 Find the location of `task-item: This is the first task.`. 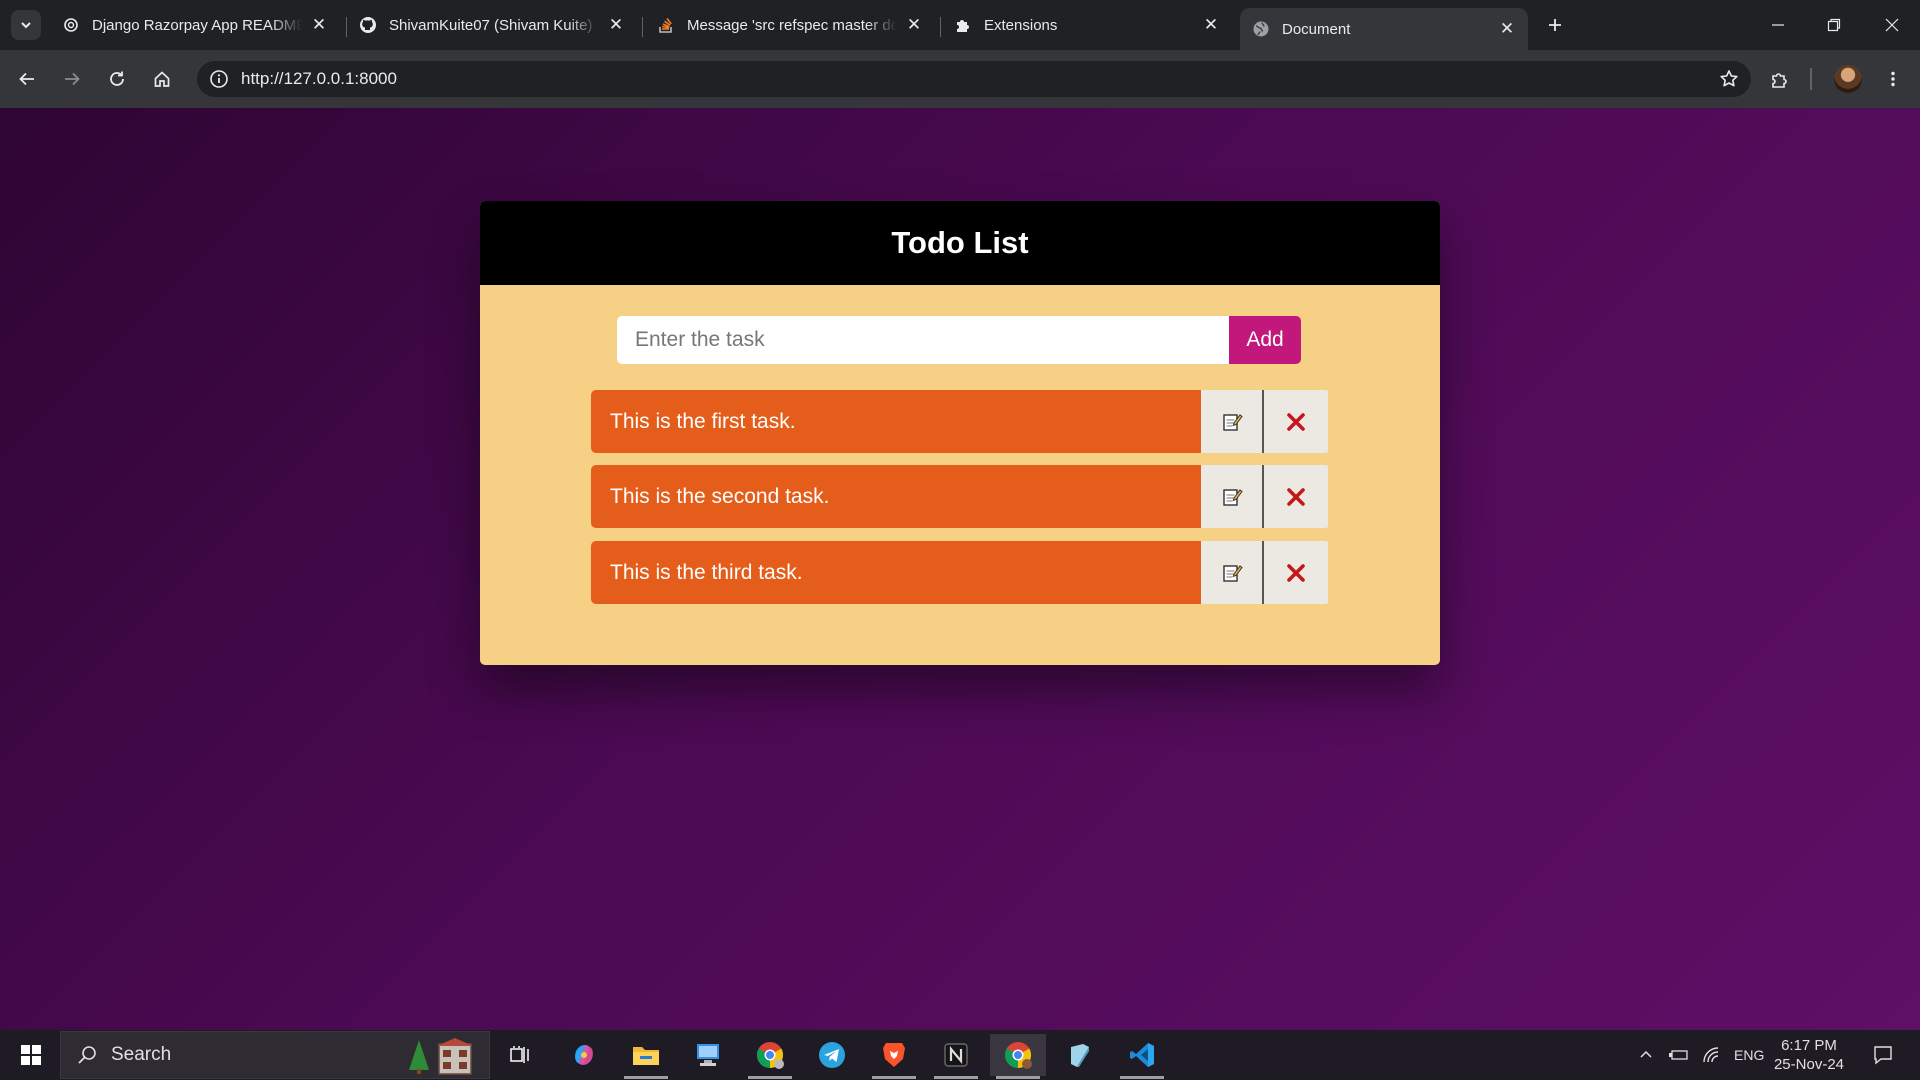

task-item: This is the first task. is located at coordinates (960, 421).